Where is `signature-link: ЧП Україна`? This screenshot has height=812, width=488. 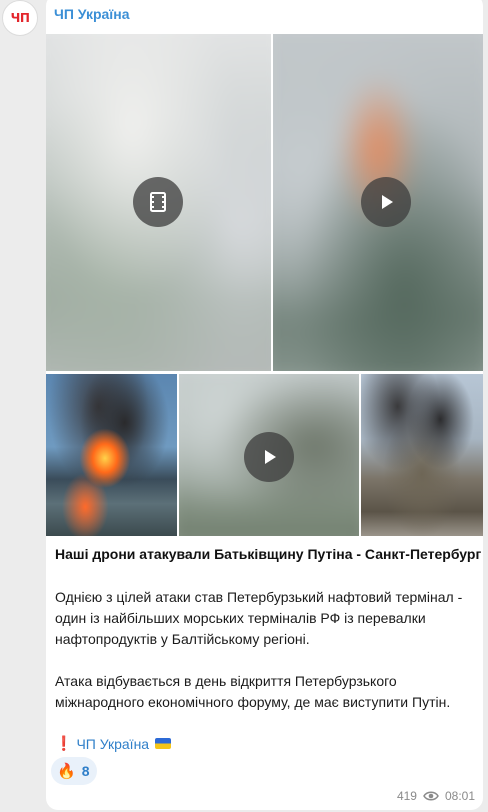 signature-link: ЧП Україна is located at coordinates (112, 744).